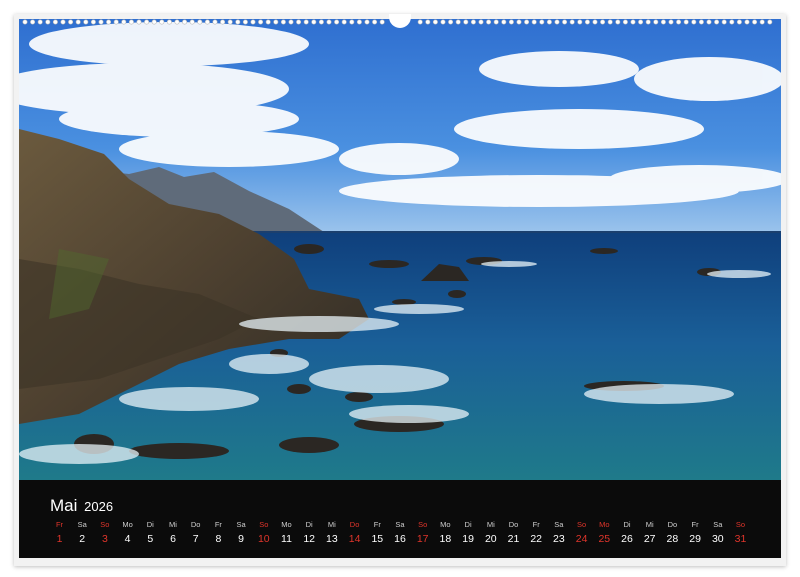 Image resolution: width=800 pixels, height=577 pixels. I want to click on day-cell: Mo 11, so click(286, 533).